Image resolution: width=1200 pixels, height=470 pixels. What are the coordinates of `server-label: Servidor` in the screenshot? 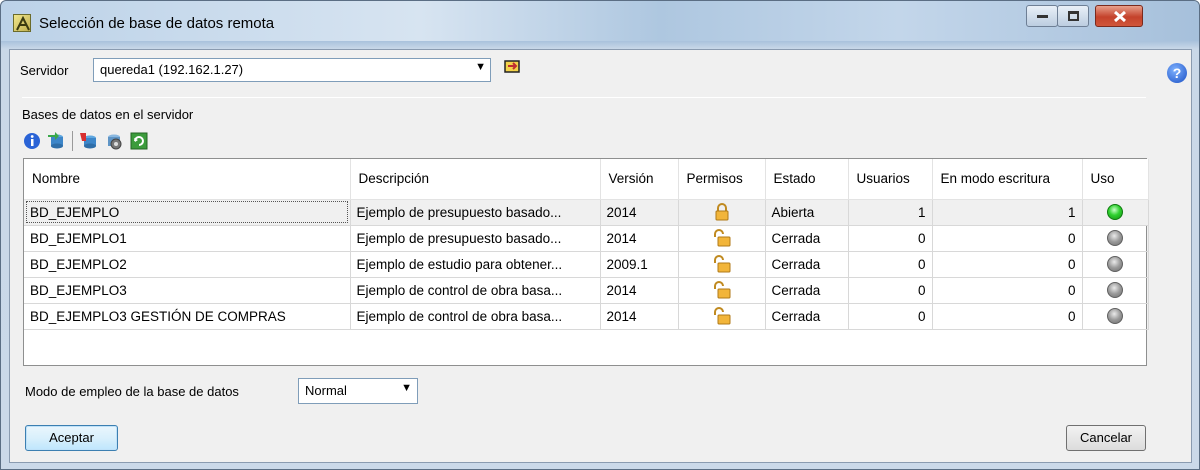 It's located at (44, 70).